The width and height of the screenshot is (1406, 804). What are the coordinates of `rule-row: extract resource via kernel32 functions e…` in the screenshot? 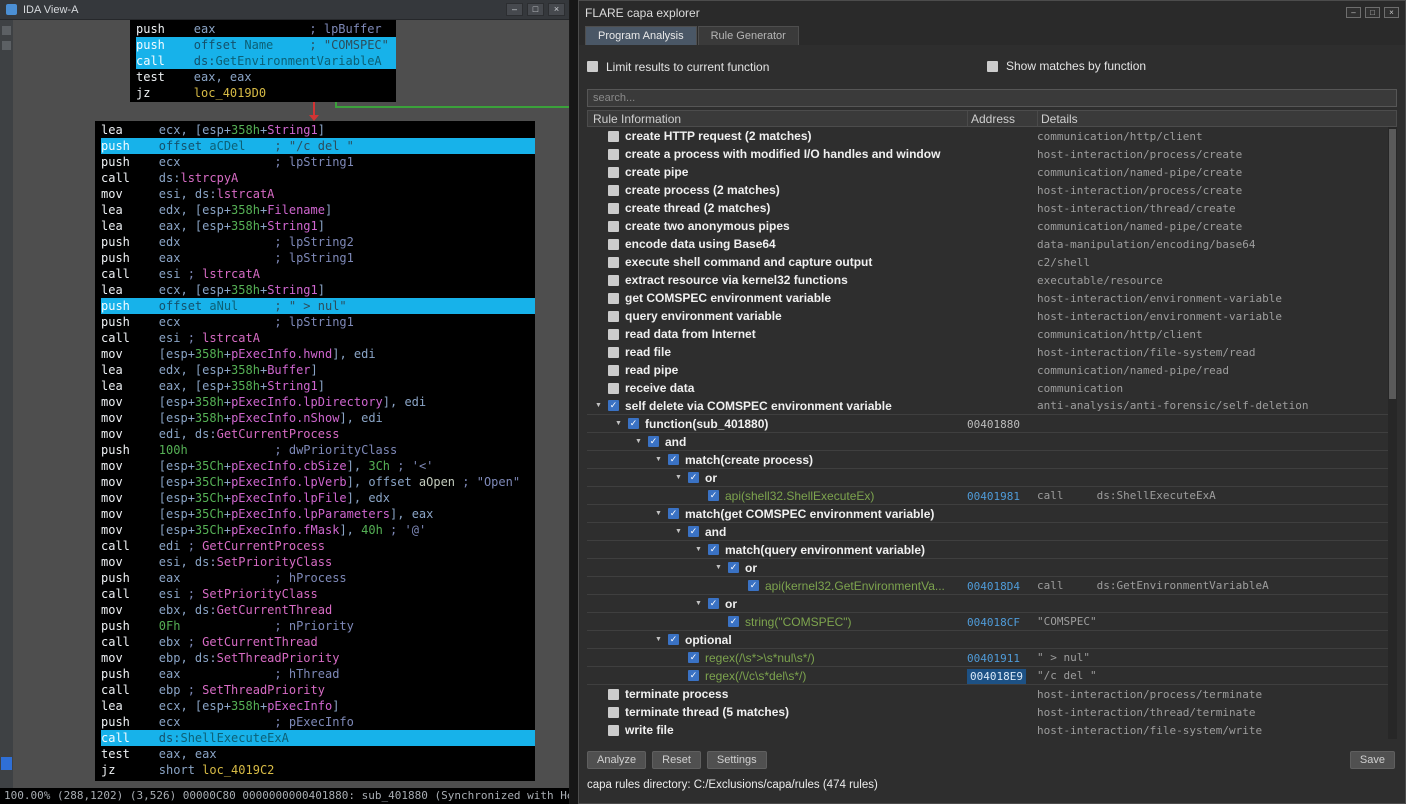 It's located at (992, 280).